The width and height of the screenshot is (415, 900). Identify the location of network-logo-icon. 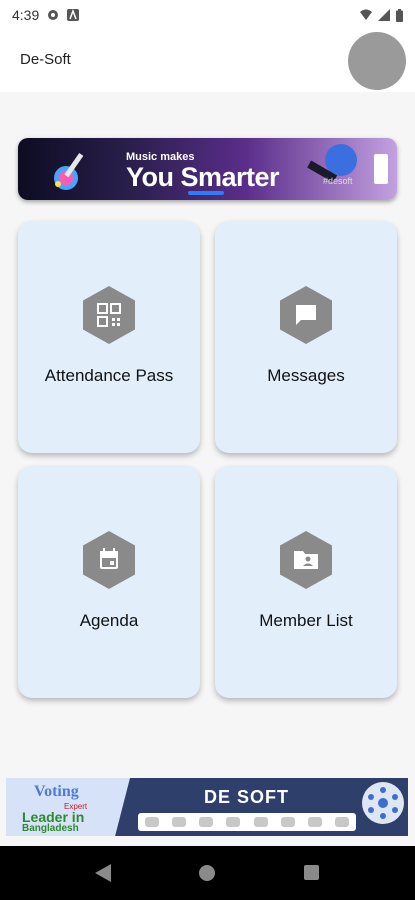
(383, 803).